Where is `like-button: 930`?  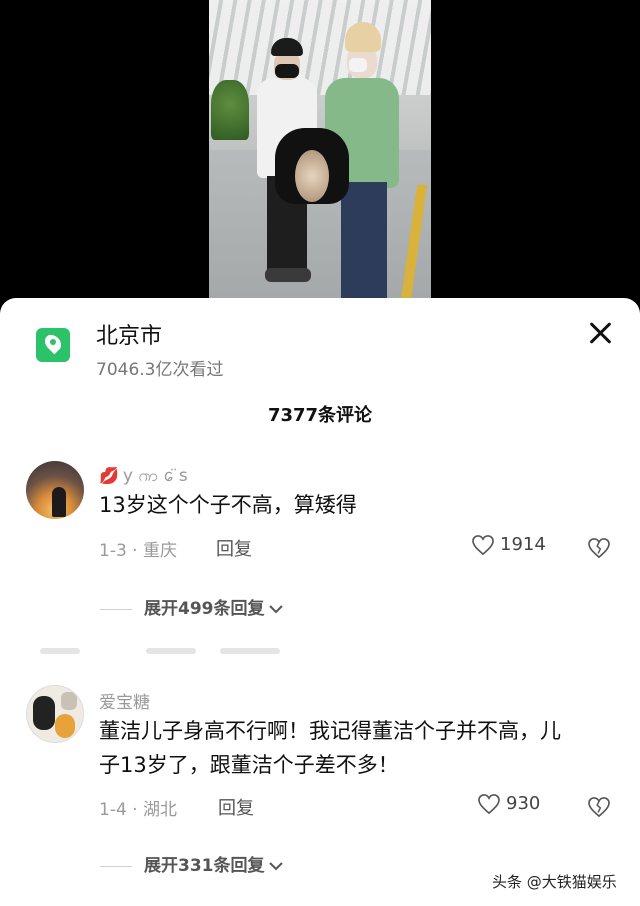
like-button: 930 is located at coordinates (509, 803).